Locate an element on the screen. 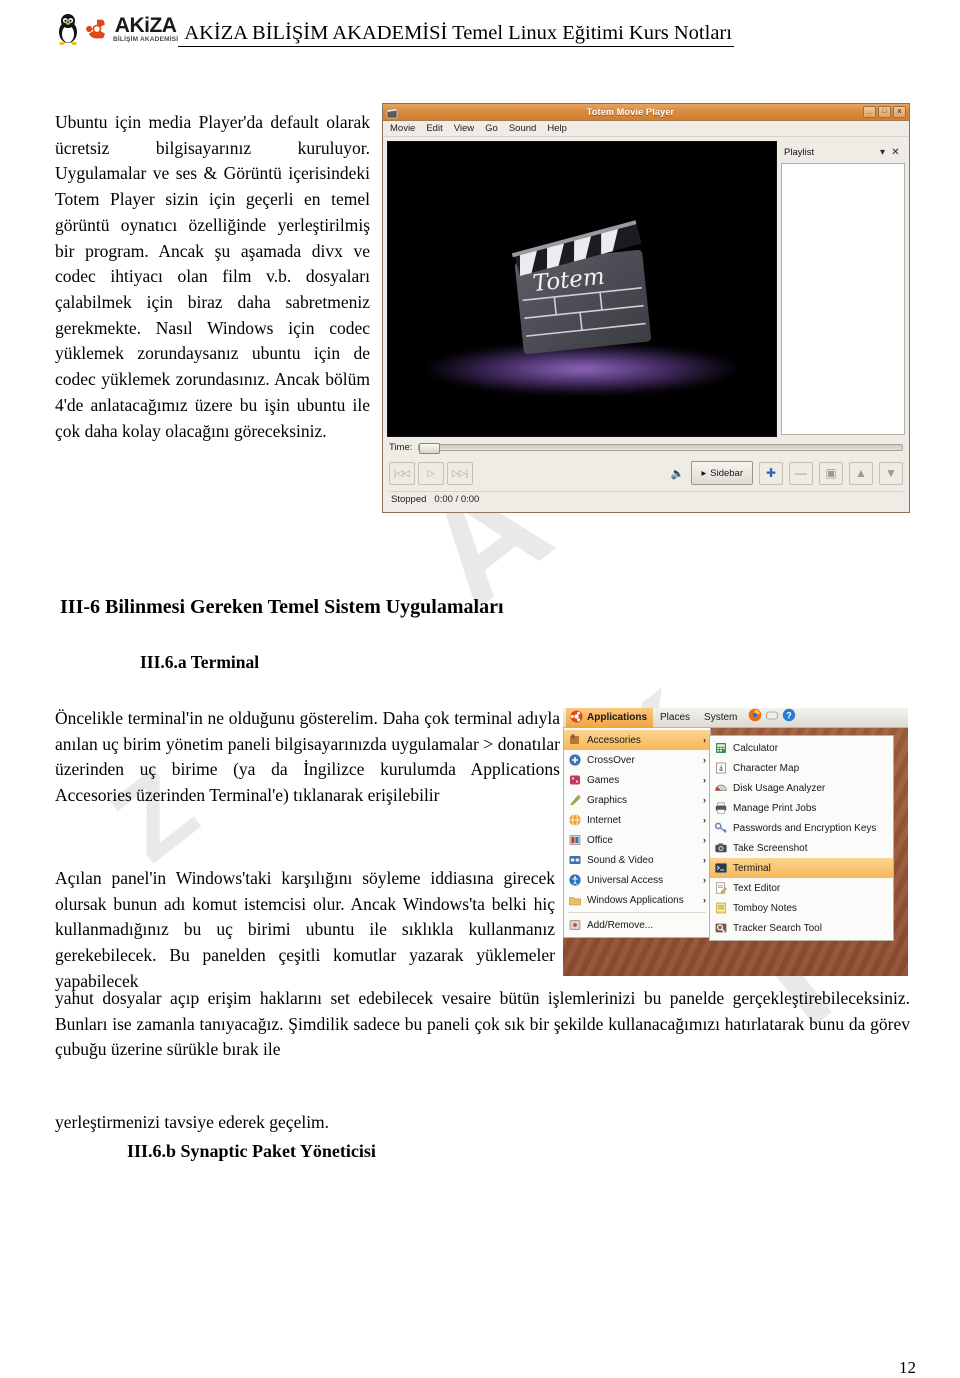 The height and width of the screenshot is (1378, 960). close-icon: ✕ is located at coordinates (895, 152).